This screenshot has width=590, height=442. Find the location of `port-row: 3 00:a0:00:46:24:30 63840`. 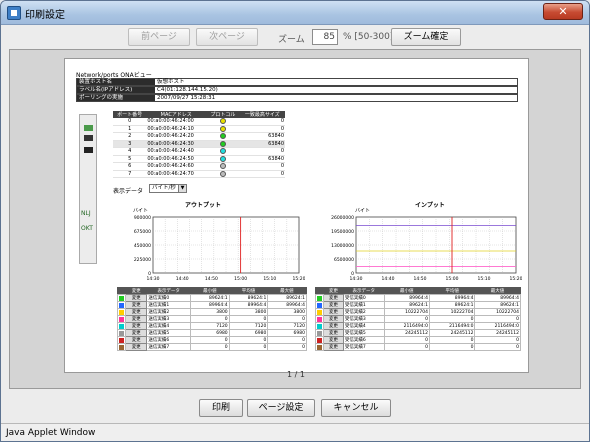

port-row: 3 00:a0:00:46:24:30 63840 is located at coordinates (199, 144).